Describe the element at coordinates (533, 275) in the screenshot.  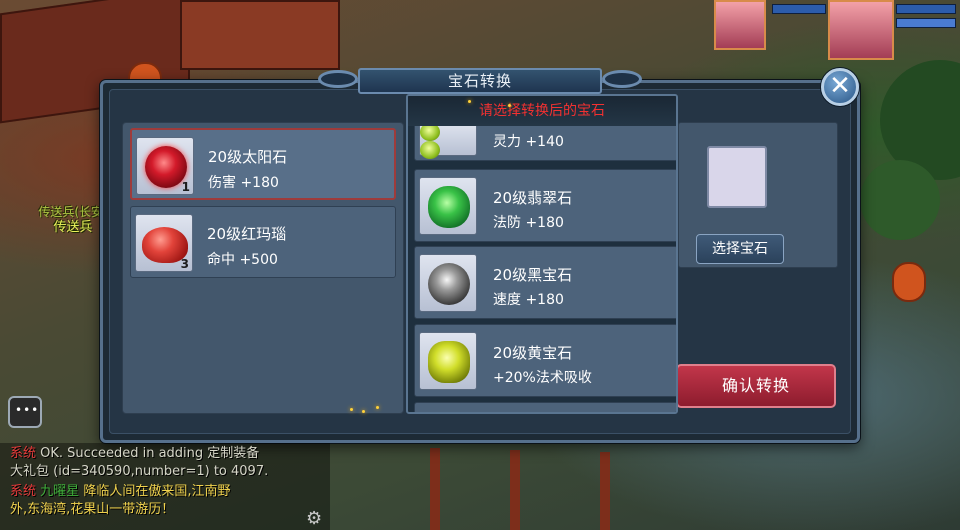
I see `gem-name: 20级黑宝石` at that location.